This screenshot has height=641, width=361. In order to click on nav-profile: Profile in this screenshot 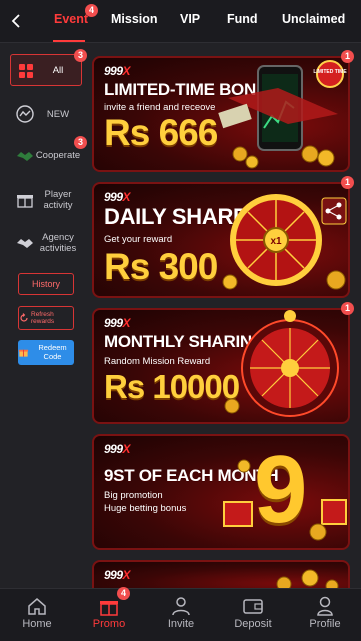, I will do `click(325, 615)`.